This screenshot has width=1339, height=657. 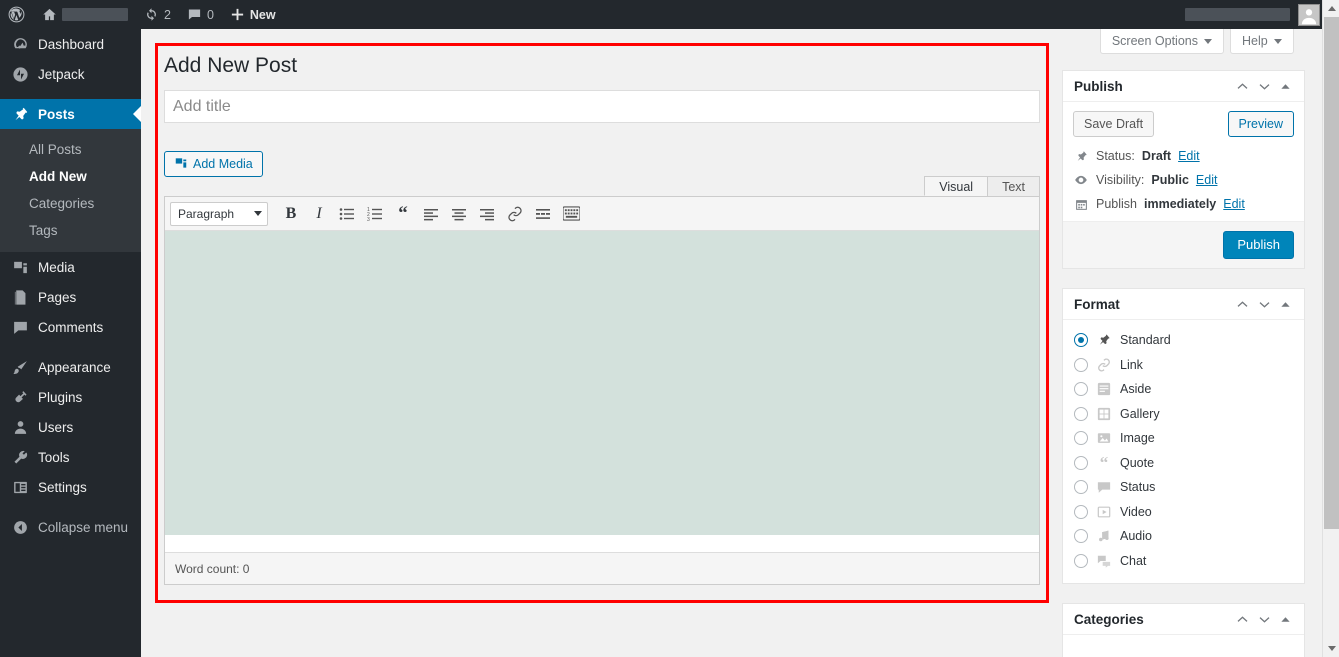 What do you see at coordinates (1013, 186) in the screenshot?
I see `tab-text: Text` at bounding box center [1013, 186].